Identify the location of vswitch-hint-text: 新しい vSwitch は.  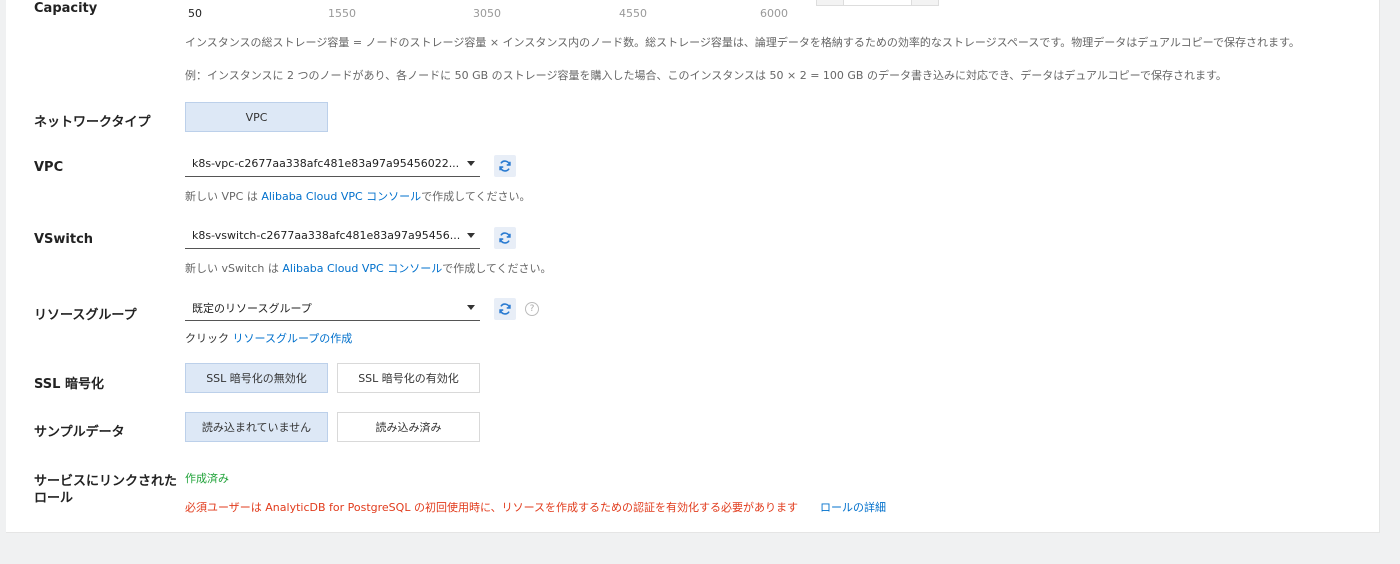
(234, 268).